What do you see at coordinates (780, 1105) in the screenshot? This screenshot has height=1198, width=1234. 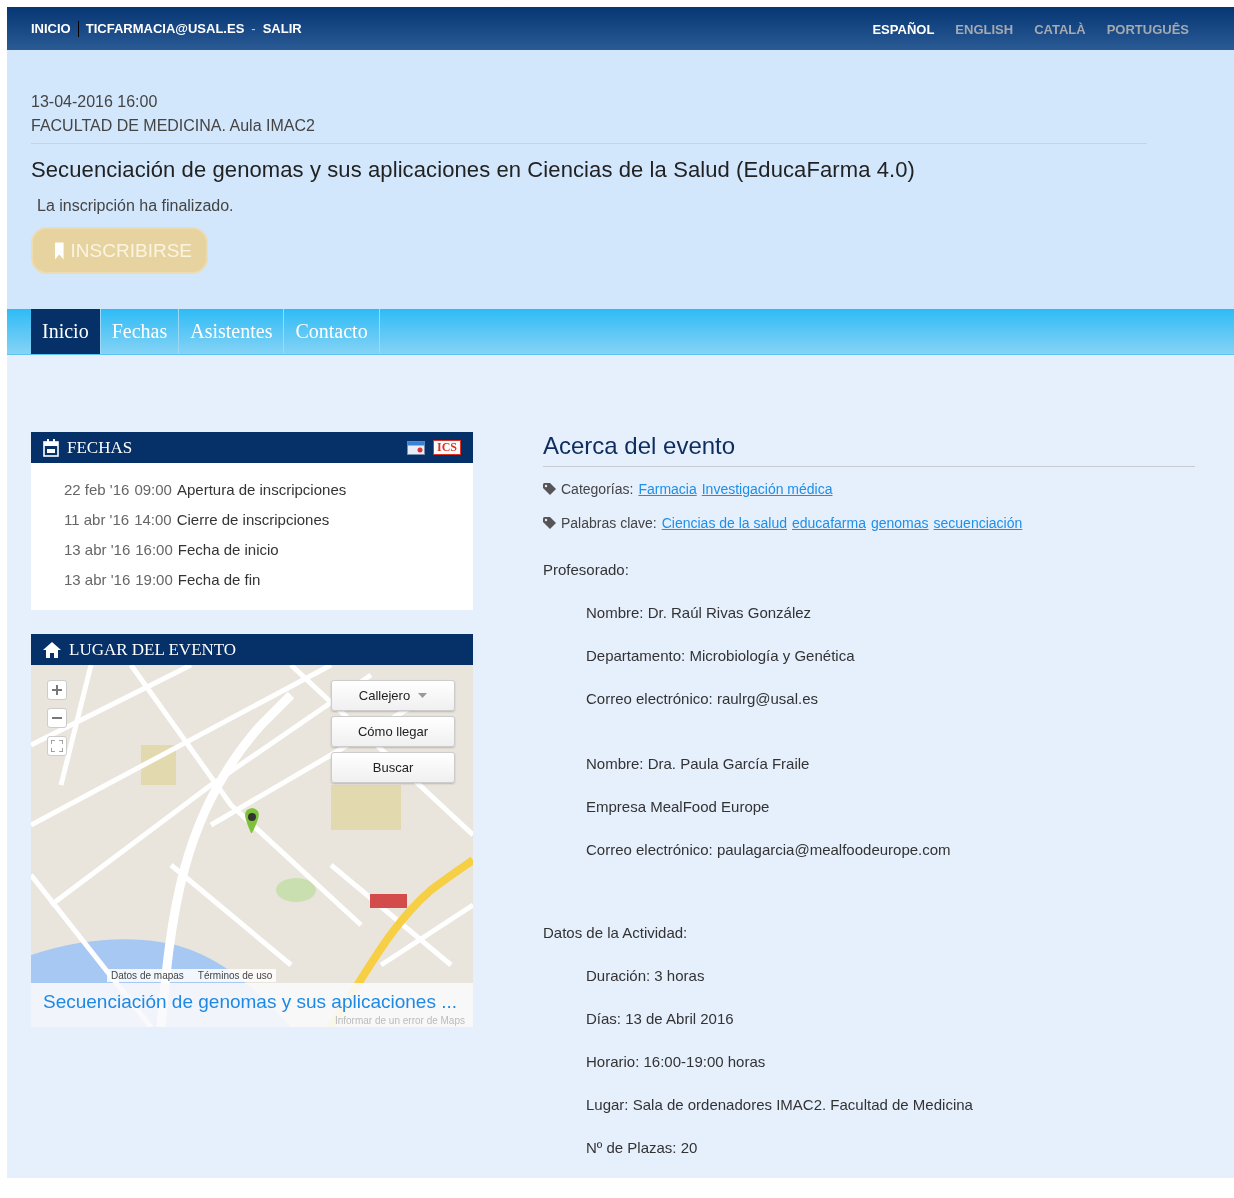 I see `detail-text: Lugar: Sala de ordenadores IMAC2. Facultad de Medicina` at bounding box center [780, 1105].